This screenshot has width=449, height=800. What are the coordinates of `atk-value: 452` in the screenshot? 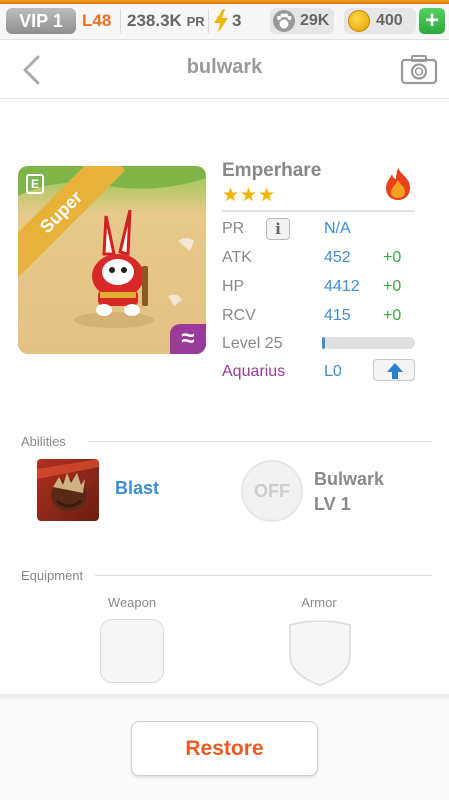 It's located at (337, 257).